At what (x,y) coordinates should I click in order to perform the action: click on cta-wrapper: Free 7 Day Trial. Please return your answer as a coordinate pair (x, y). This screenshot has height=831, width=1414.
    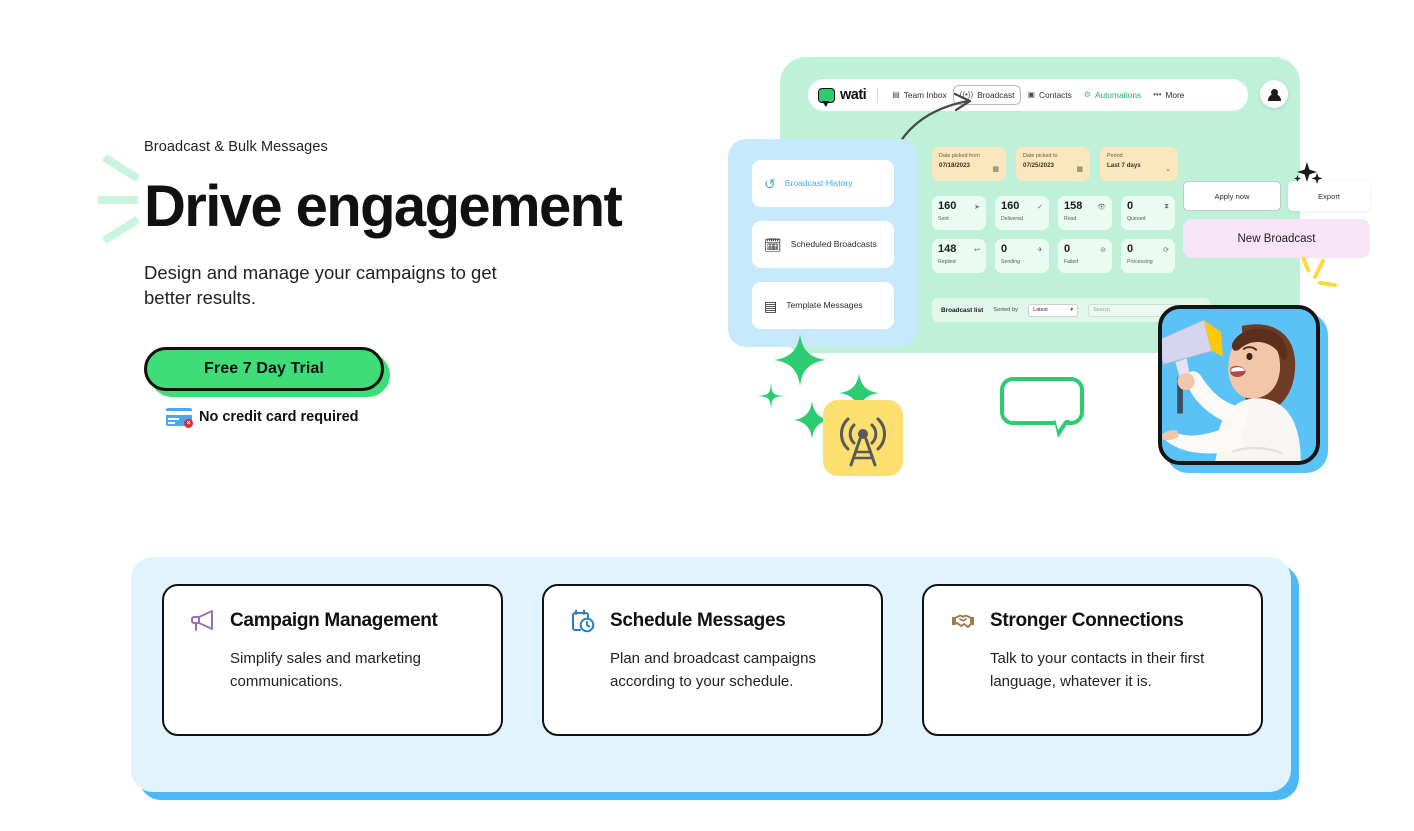
    Looking at the image, I should click on (267, 371).